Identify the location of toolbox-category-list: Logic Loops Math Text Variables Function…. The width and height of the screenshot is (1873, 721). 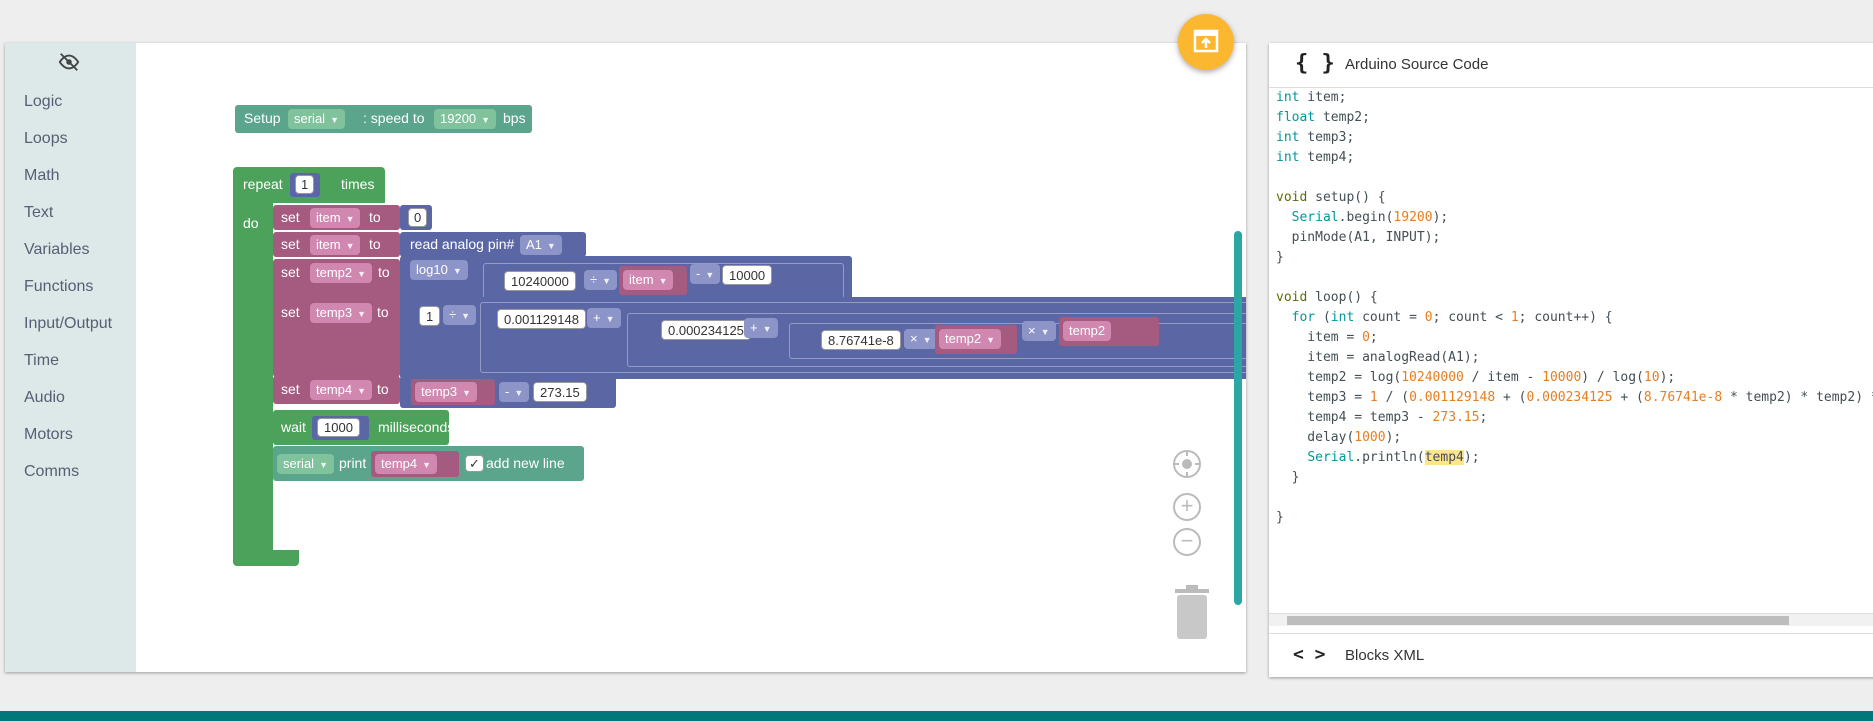
(70, 286).